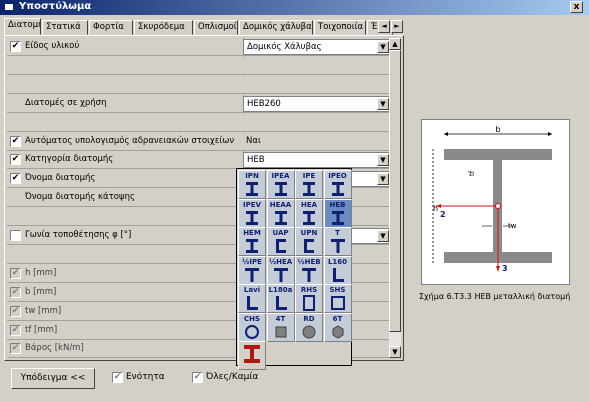  I want to click on round-bar-icon, so click(309, 332).